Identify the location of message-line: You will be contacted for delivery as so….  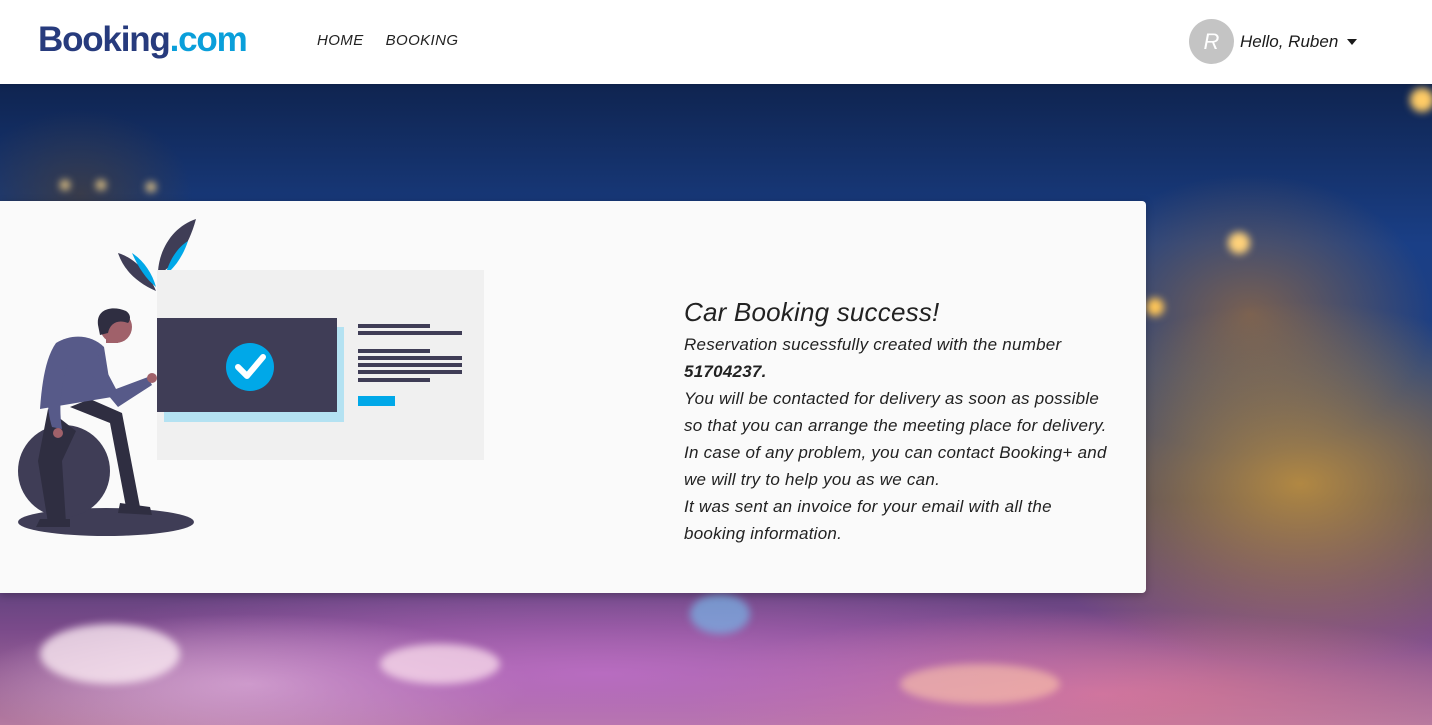
(892, 398).